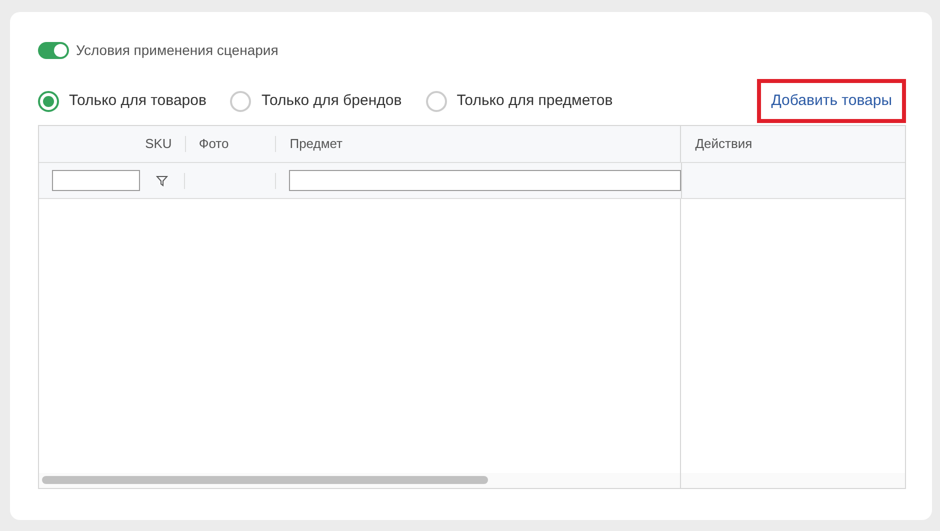 This screenshot has width=940, height=531. What do you see at coordinates (265, 480) in the screenshot?
I see `scrollbar-thumb` at bounding box center [265, 480].